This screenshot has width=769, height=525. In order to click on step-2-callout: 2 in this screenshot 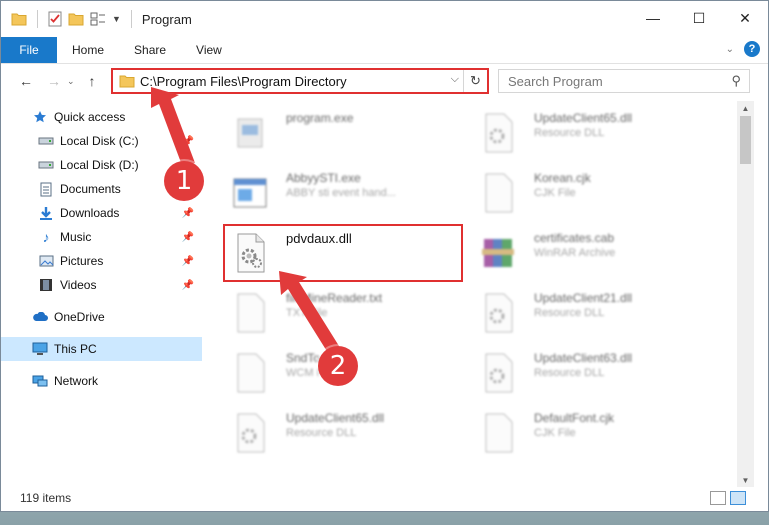, I will do `click(338, 366)`.